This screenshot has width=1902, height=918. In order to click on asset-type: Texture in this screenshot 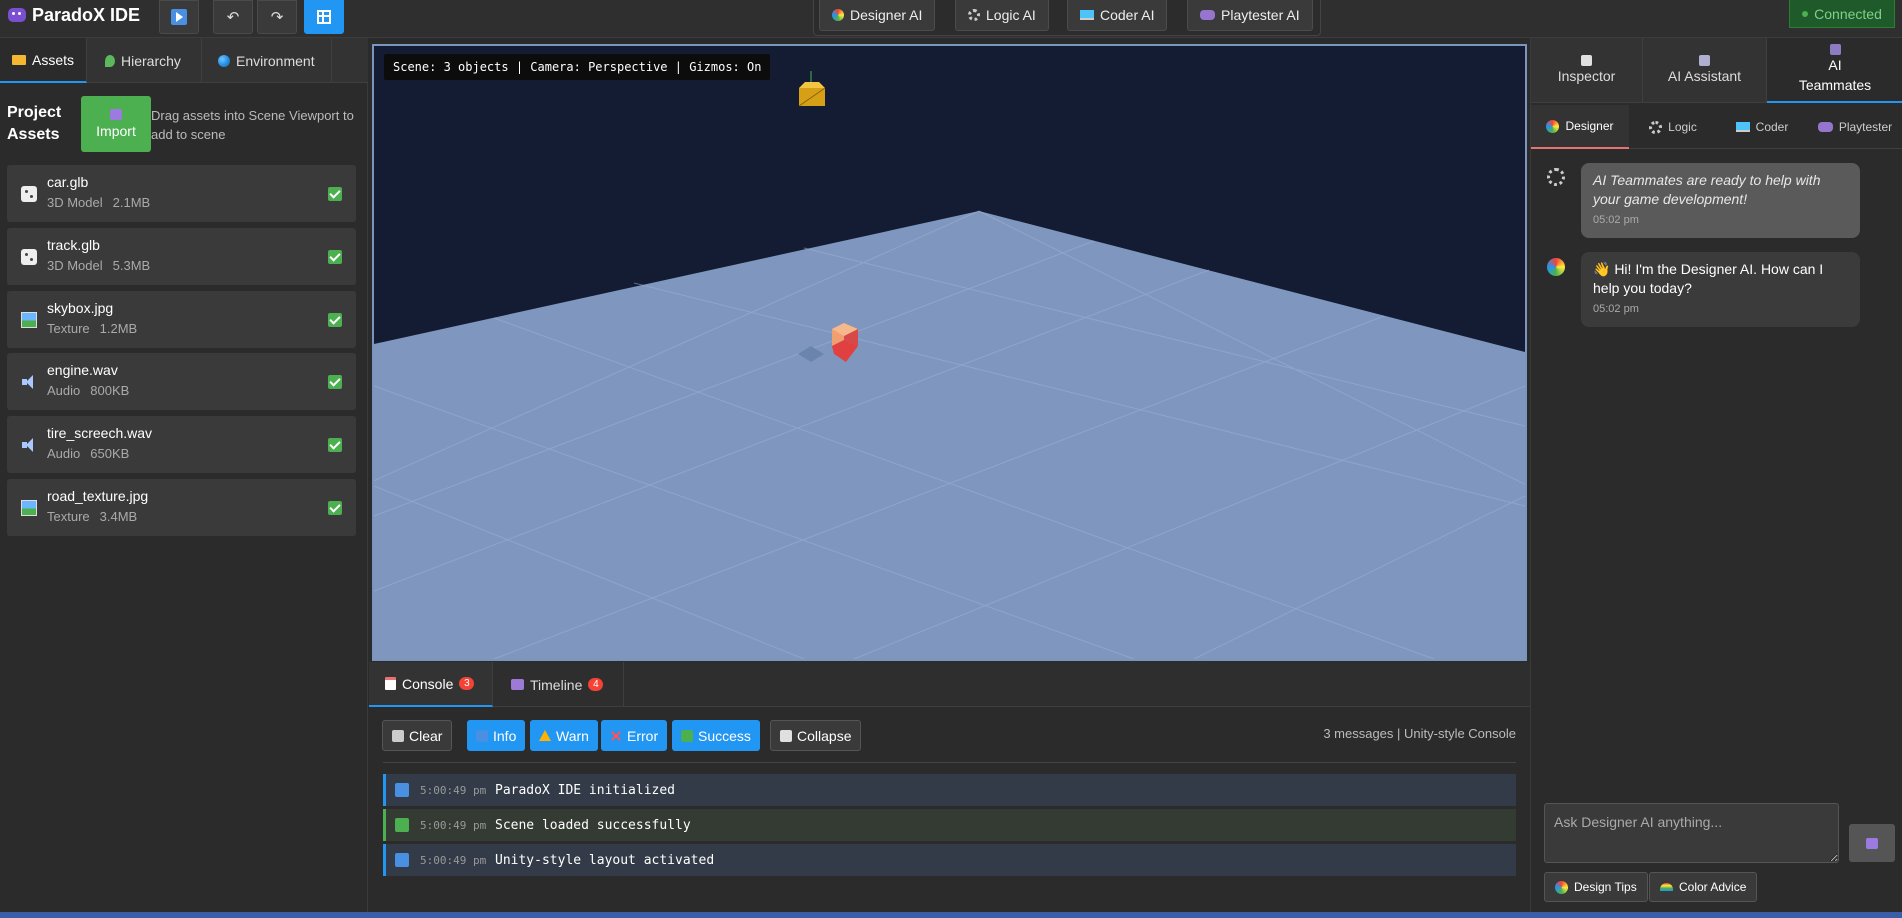, I will do `click(68, 516)`.